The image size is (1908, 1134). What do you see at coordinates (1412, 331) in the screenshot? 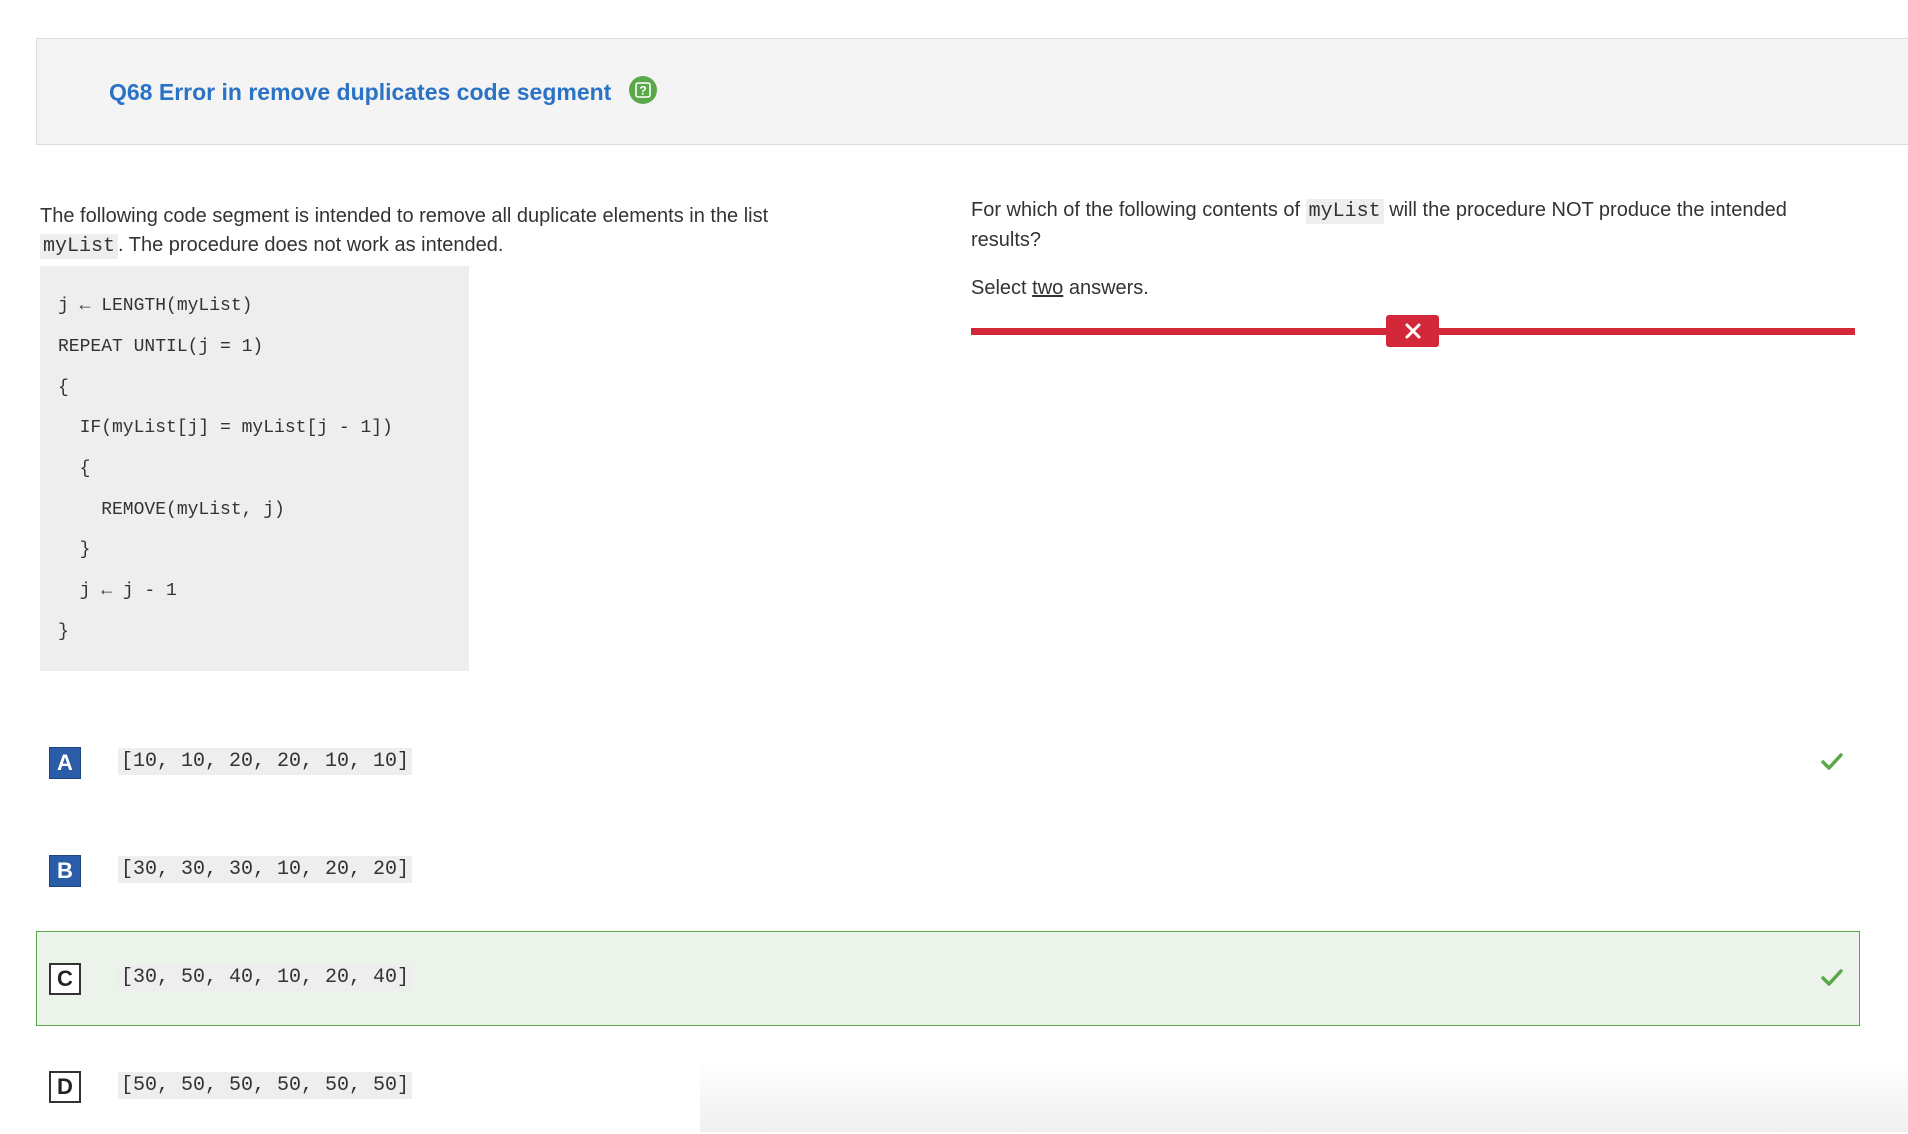
I see `x-icon` at bounding box center [1412, 331].